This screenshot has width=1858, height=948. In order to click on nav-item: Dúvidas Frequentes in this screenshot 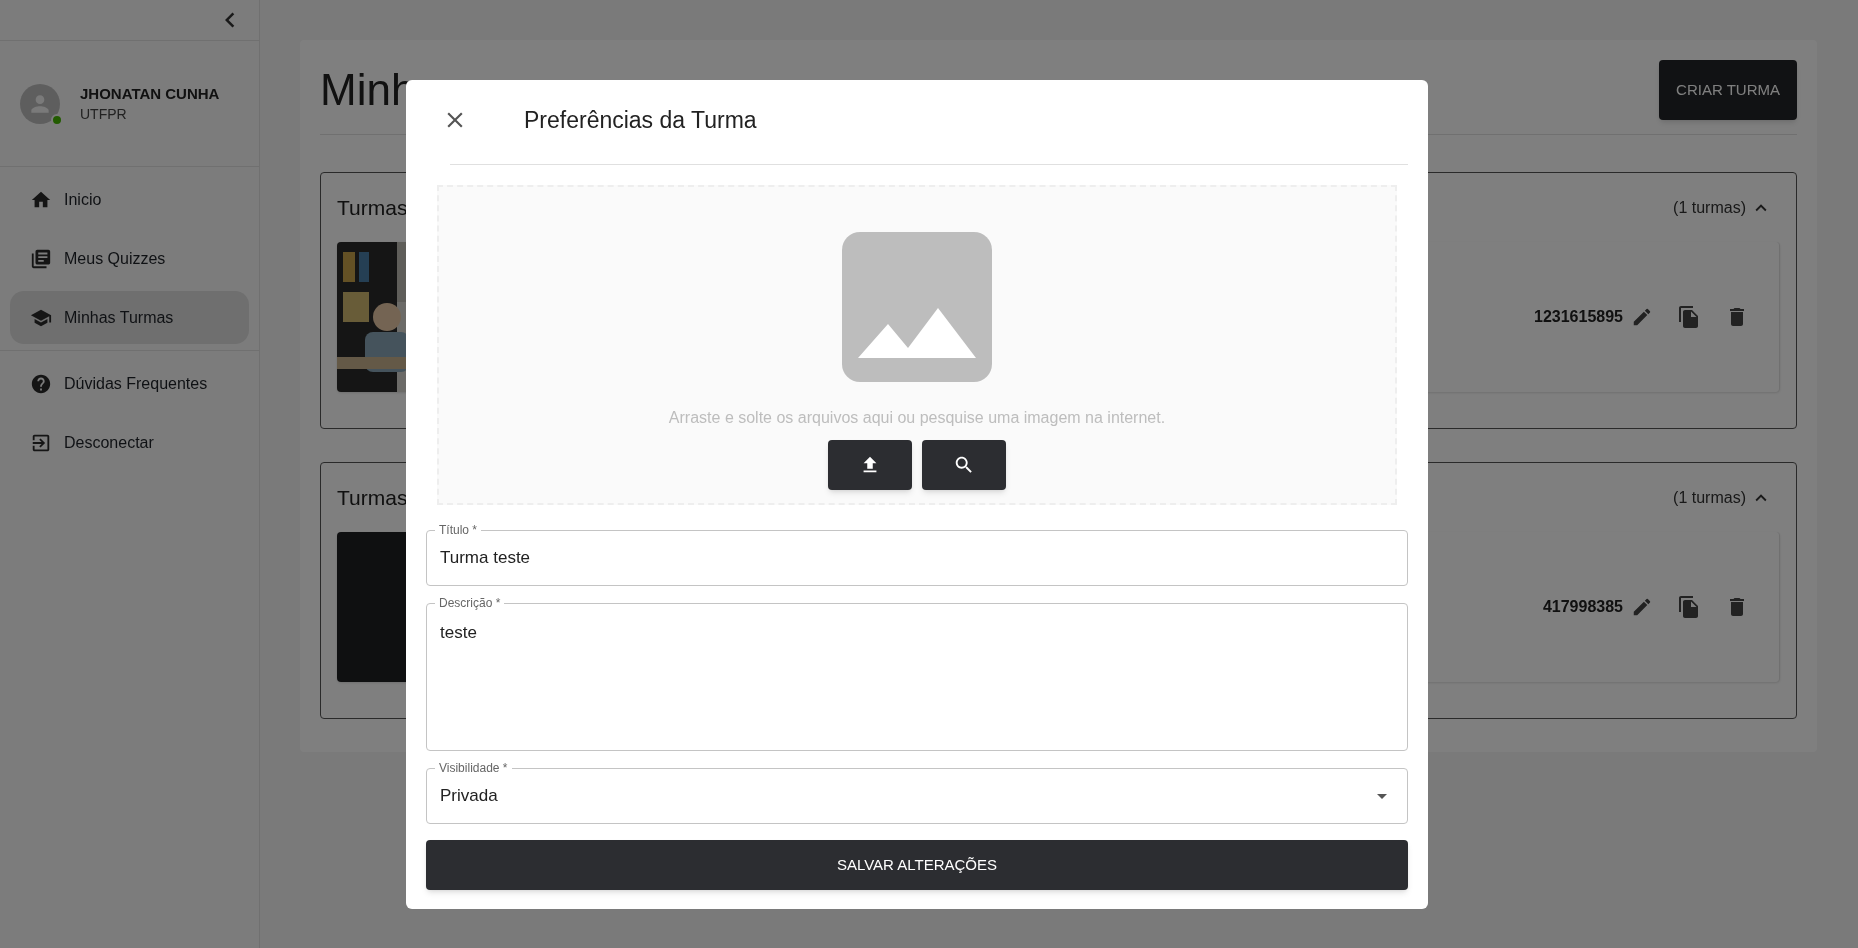, I will do `click(129, 383)`.